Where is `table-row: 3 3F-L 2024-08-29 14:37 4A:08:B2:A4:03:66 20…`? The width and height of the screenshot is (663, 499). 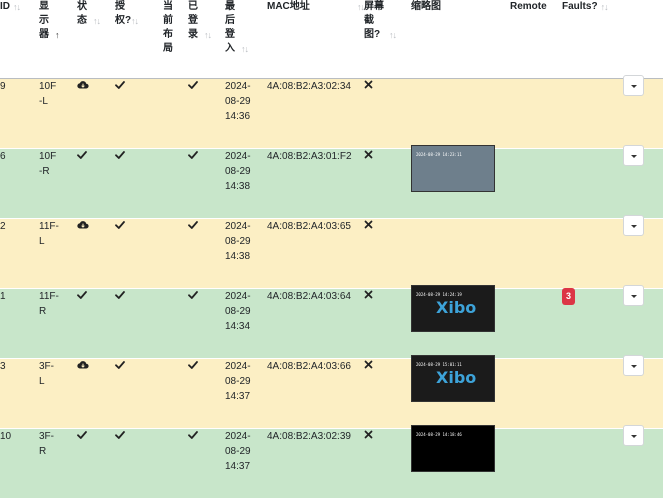 table-row: 3 3F-L 2024-08-29 14:37 4A:08:B2:A4:03:66 20… is located at coordinates (331, 391).